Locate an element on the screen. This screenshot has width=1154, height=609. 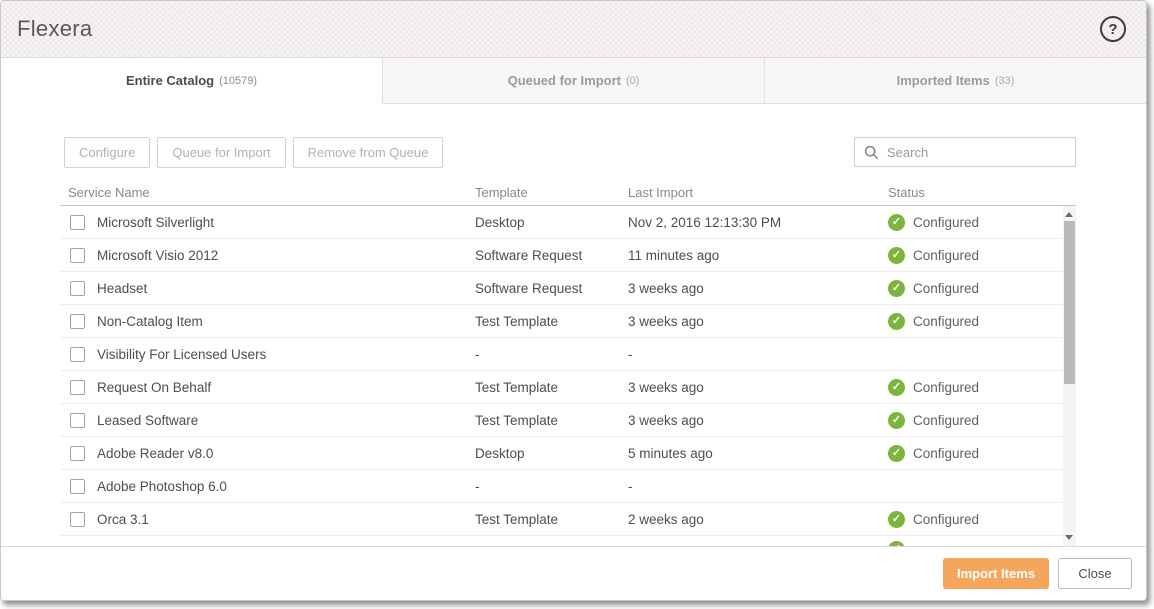
scroll-down-icon is located at coordinates (1069, 537).